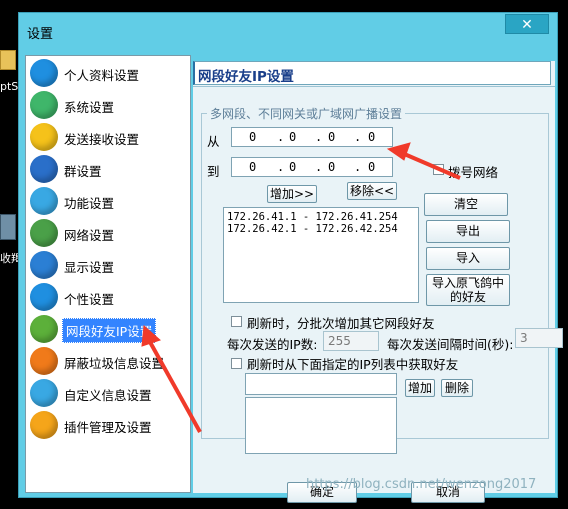 This screenshot has height=509, width=568. I want to click on send-receive-icon, so click(44, 137).